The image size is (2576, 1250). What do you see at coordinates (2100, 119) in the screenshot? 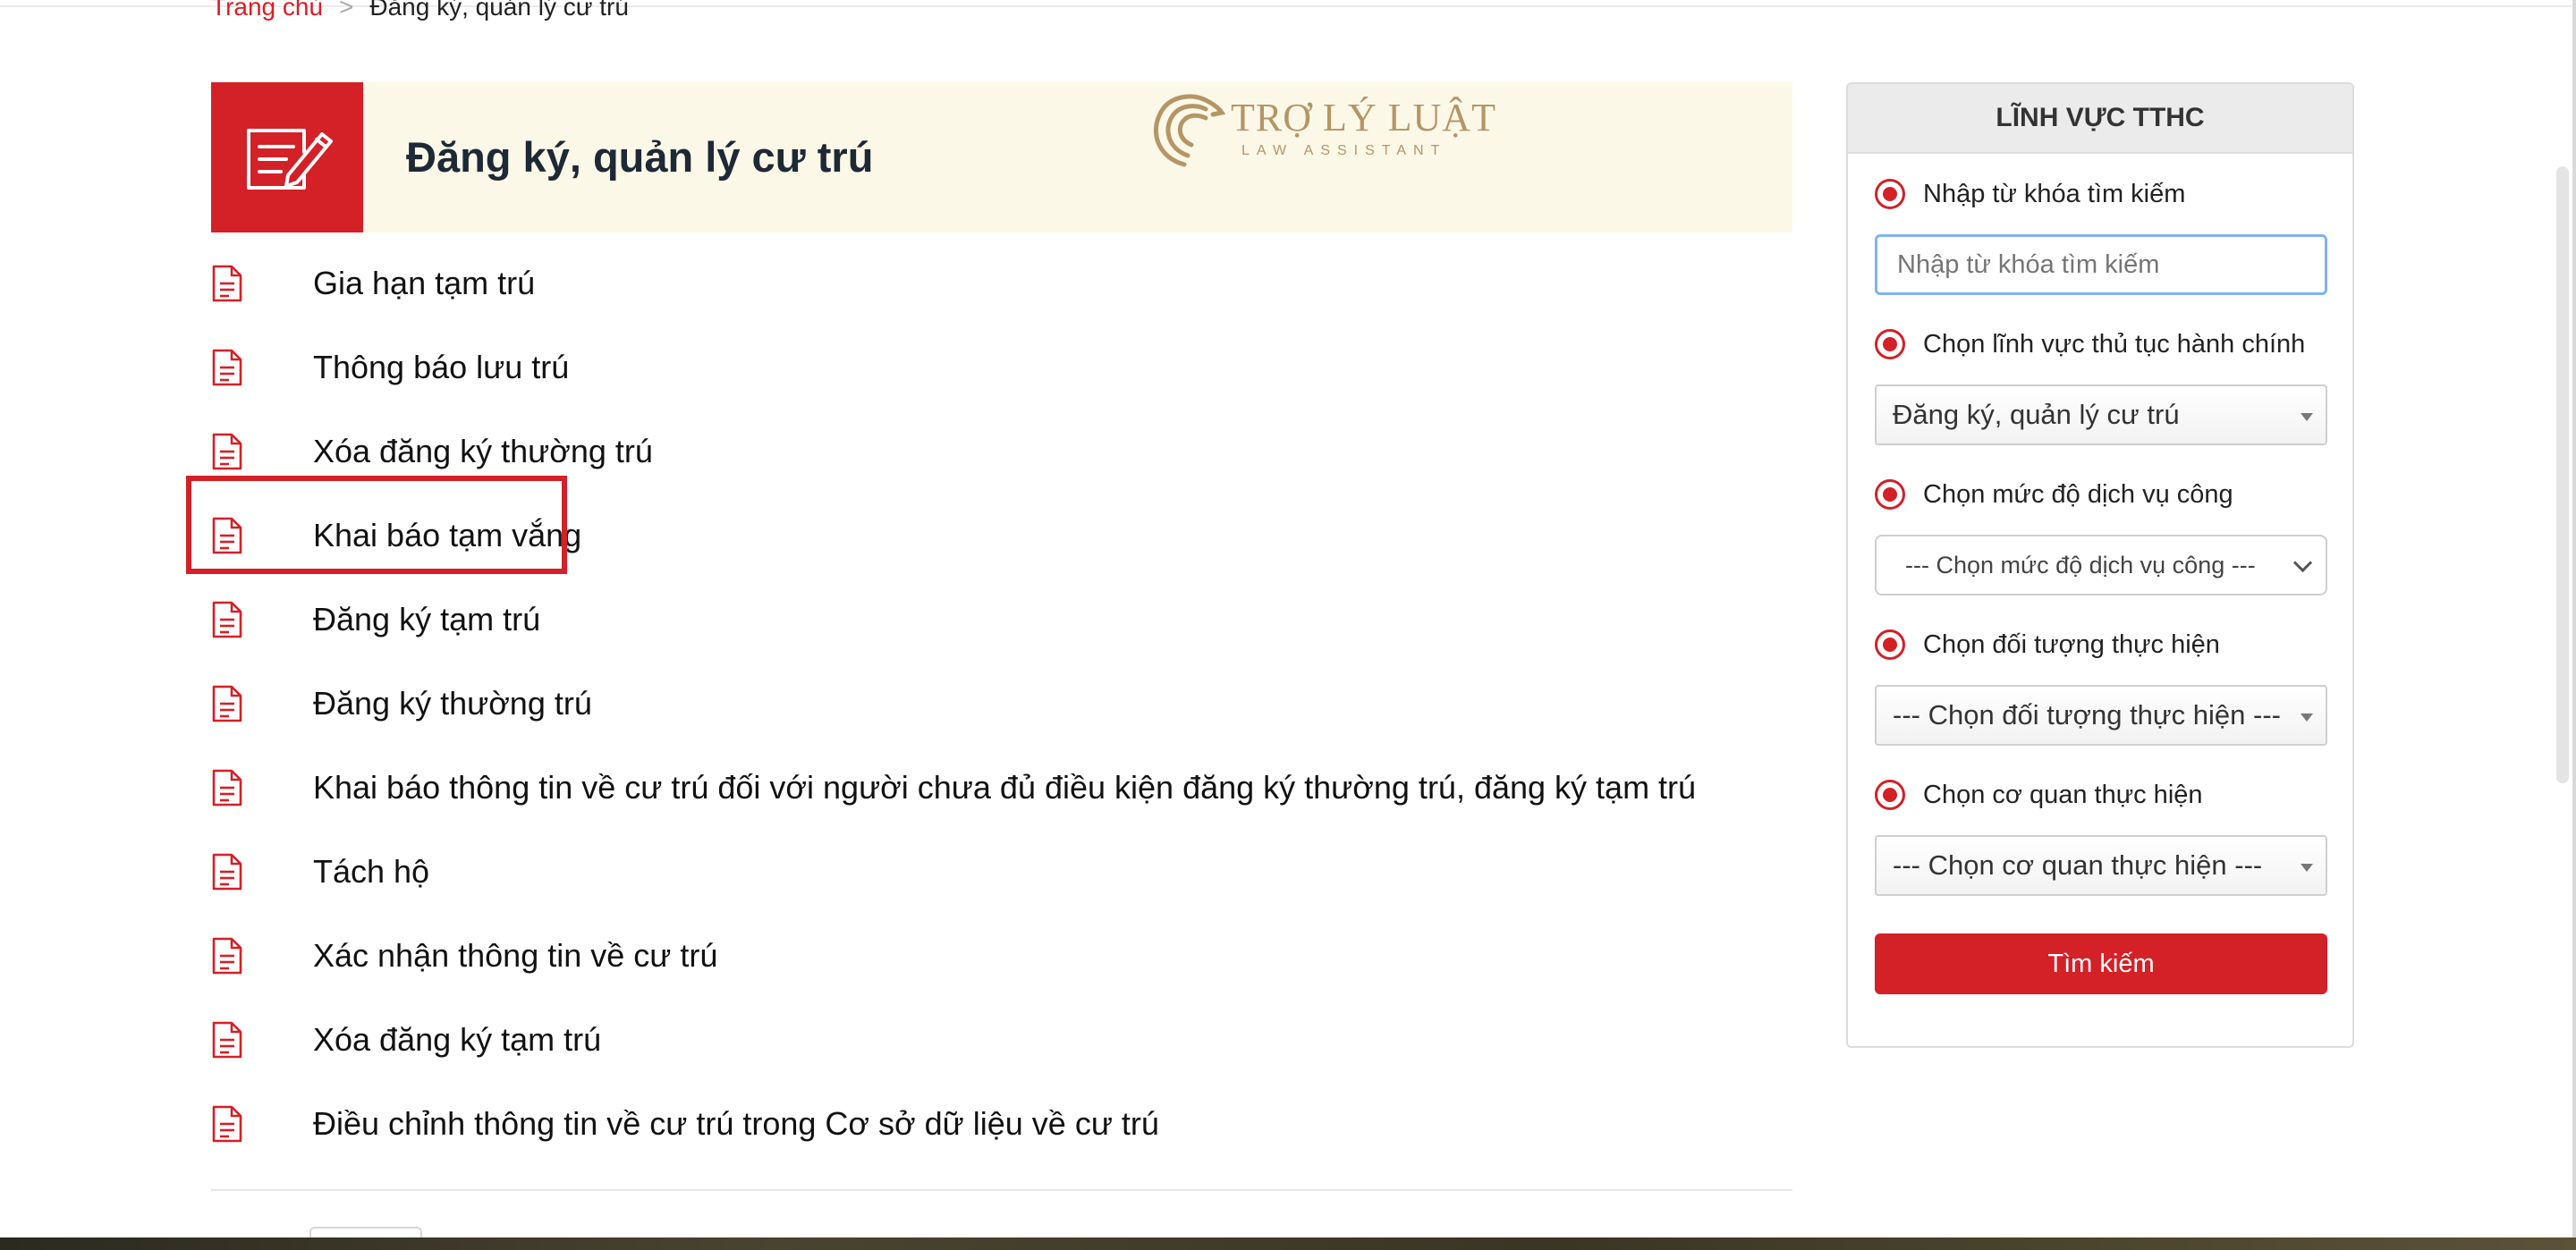
I see `sidebar-title: LĨNH VỰC TTHC` at bounding box center [2100, 119].